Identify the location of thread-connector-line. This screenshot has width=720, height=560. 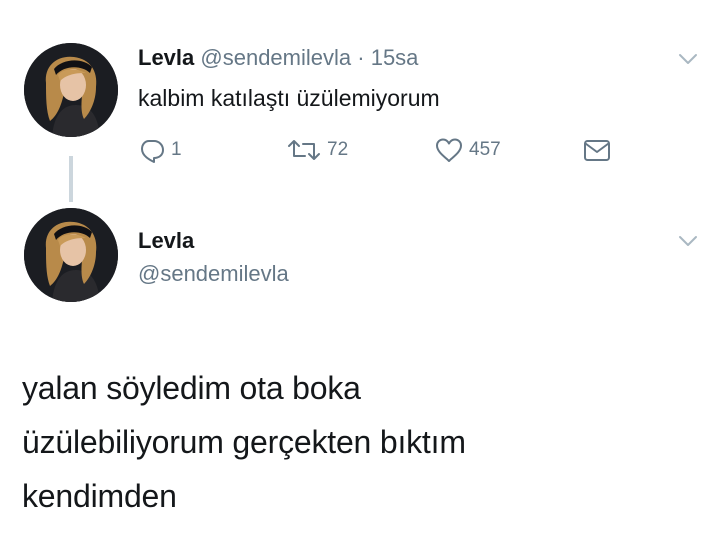
(71, 179).